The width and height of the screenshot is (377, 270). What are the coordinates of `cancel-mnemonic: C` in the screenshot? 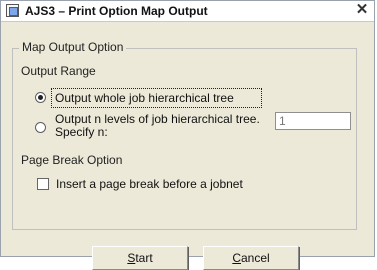 It's located at (236, 258).